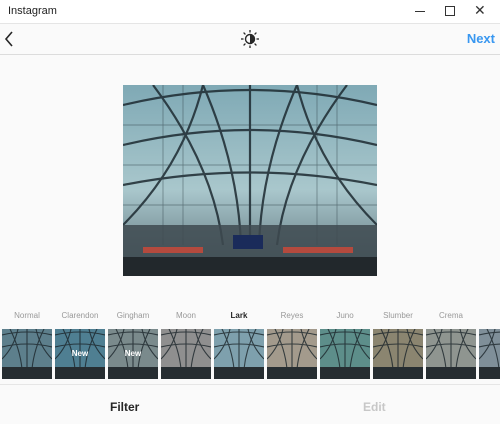  I want to click on chevron-left-icon, so click(8, 39).